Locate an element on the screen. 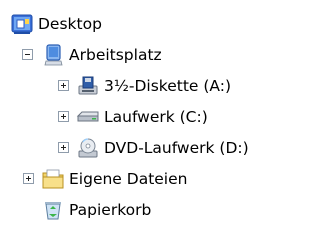  my-computer-icon is located at coordinates (53, 55).